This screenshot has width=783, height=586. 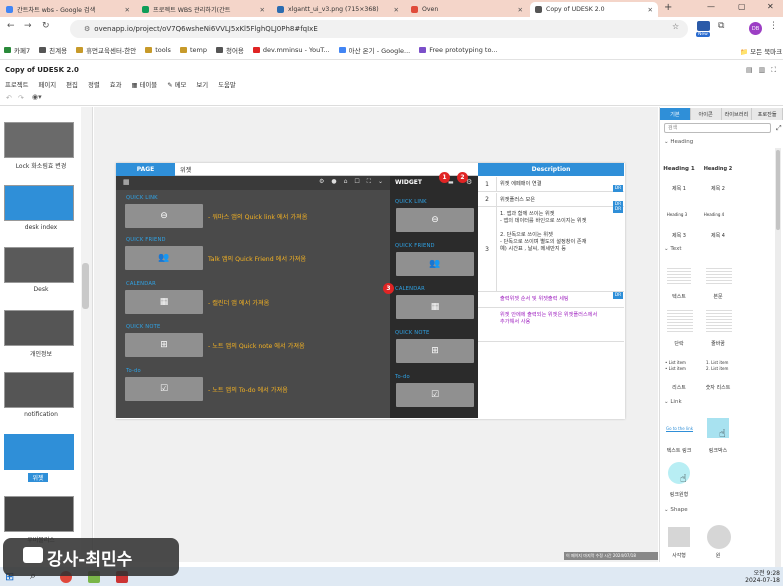 I want to click on bookmark-item: temp, so click(x=193, y=50).